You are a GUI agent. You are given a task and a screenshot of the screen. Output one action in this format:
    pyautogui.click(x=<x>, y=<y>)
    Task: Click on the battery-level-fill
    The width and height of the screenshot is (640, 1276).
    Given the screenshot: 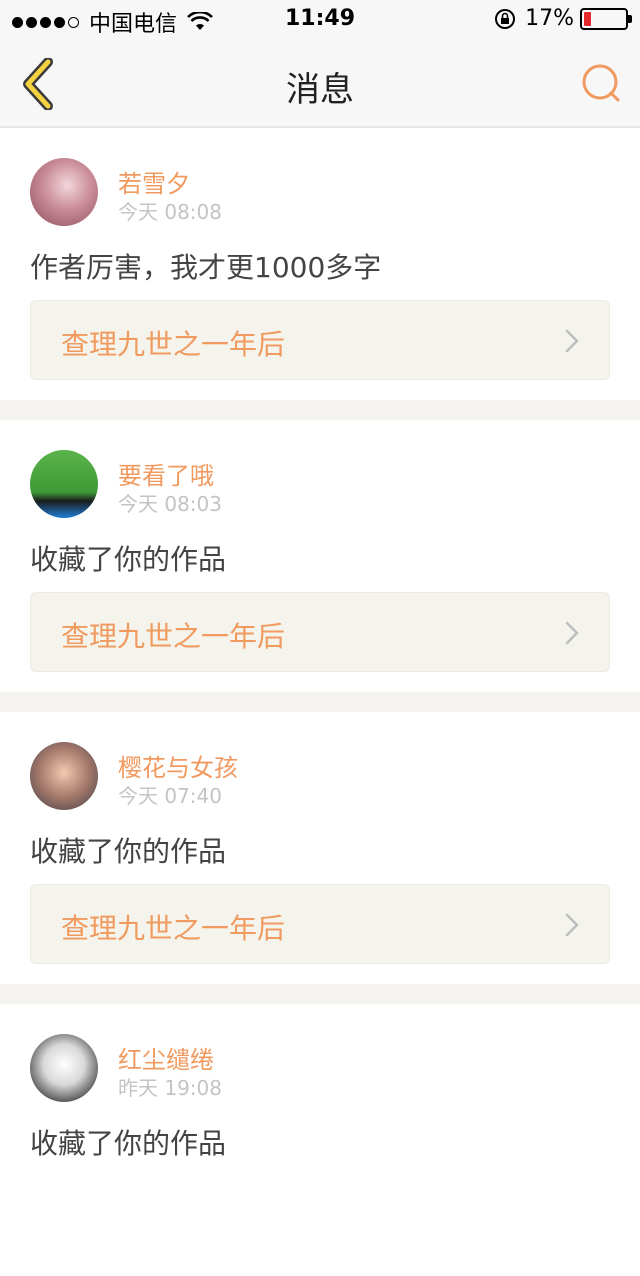 What is the action you would take?
    pyautogui.click(x=587, y=18)
    